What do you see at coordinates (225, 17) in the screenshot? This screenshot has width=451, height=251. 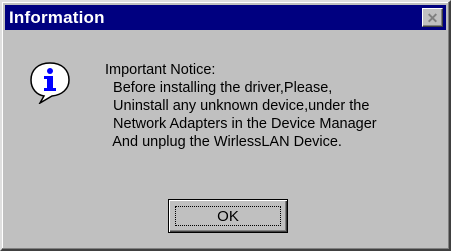 I see `title-bar: Information ✕` at bounding box center [225, 17].